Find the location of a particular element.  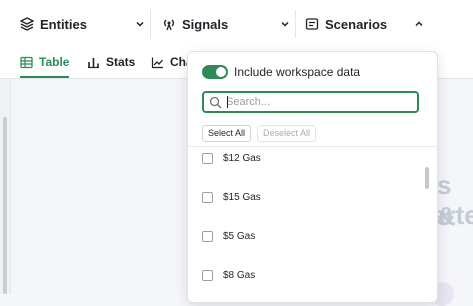

left-scrollbar is located at coordinates (5, 205).